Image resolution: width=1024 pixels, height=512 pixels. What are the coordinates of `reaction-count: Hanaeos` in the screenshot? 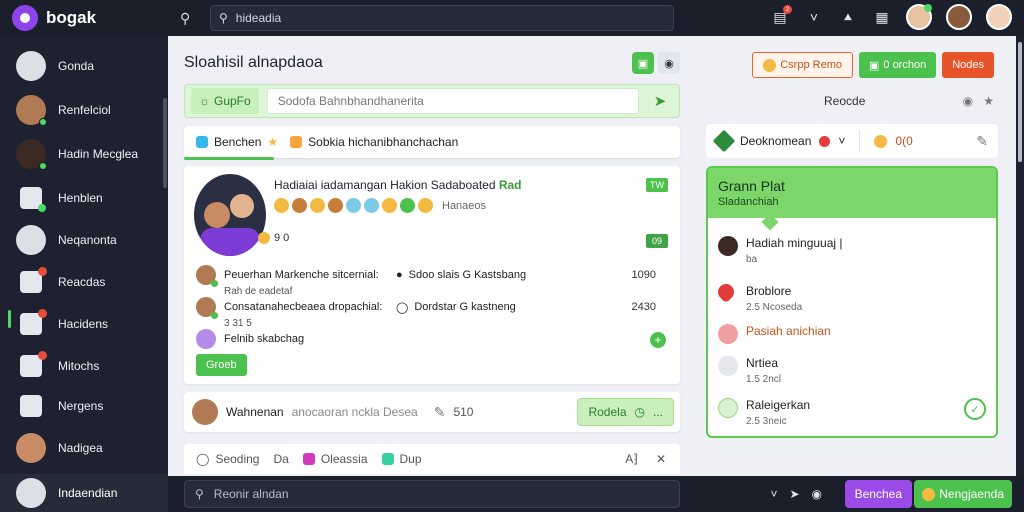 It's located at (464, 205).